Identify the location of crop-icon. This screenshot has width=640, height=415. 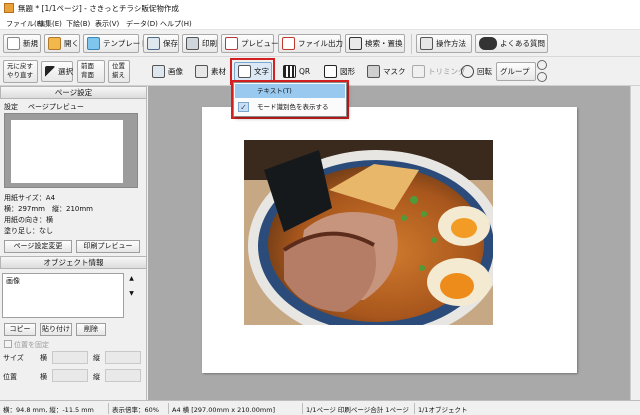
(418, 71).